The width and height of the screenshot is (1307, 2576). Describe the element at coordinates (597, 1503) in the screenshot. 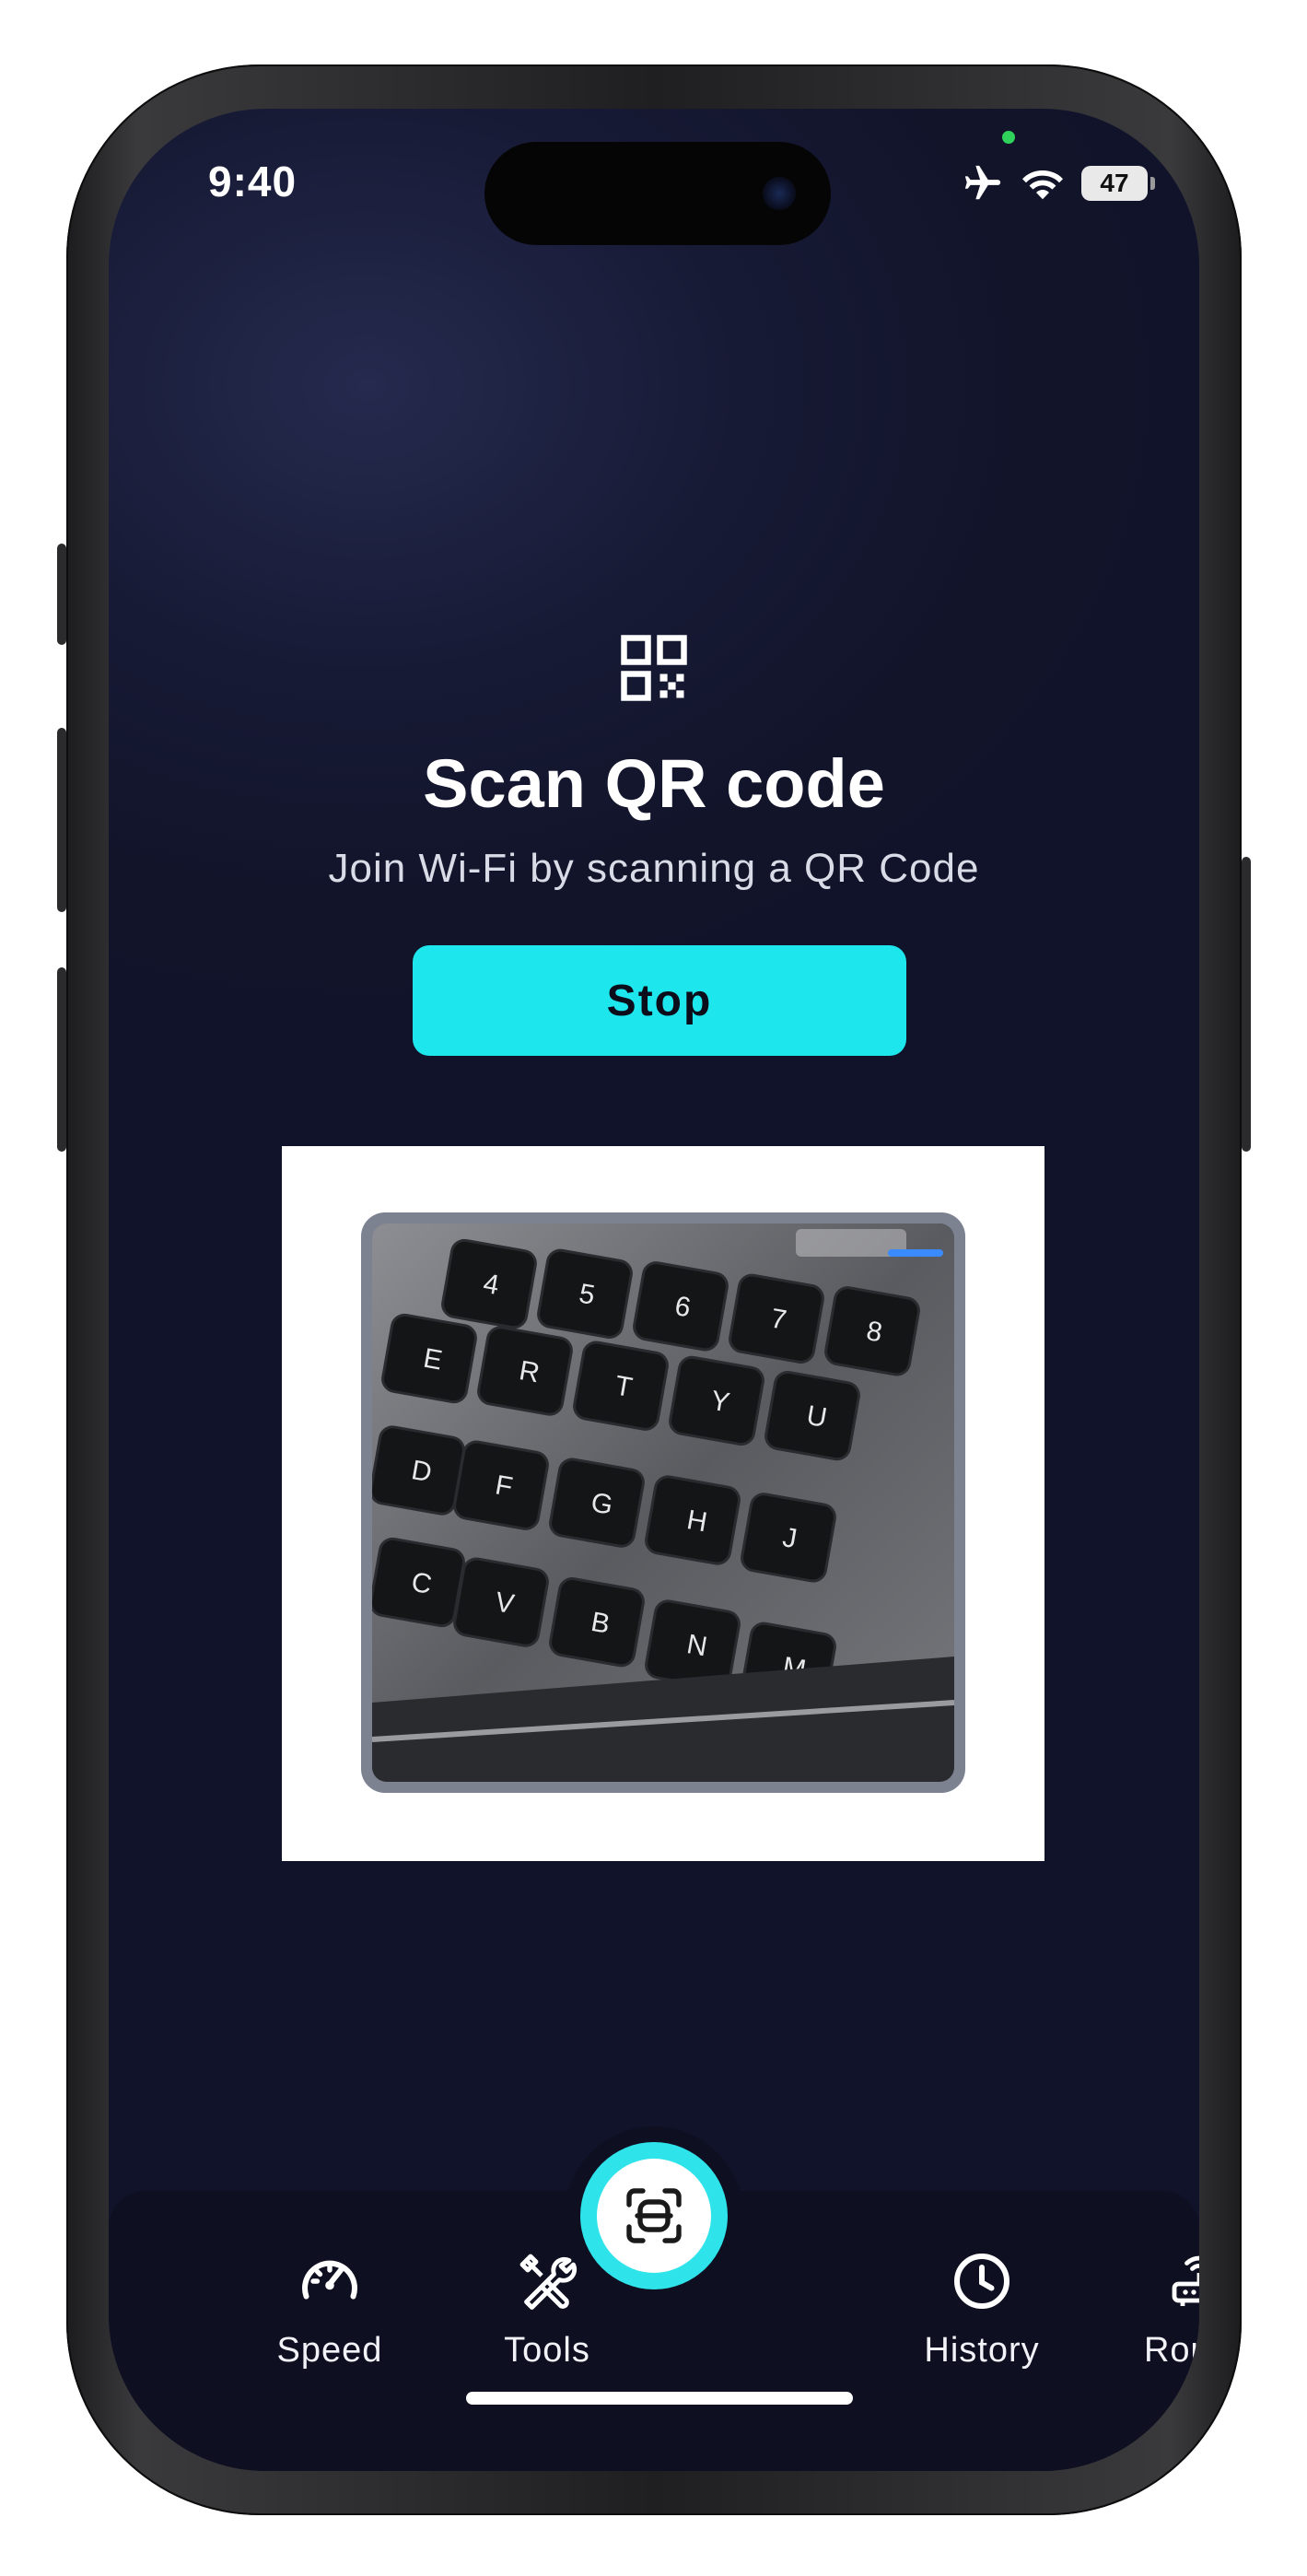

I see `keyboard-key: G` at that location.